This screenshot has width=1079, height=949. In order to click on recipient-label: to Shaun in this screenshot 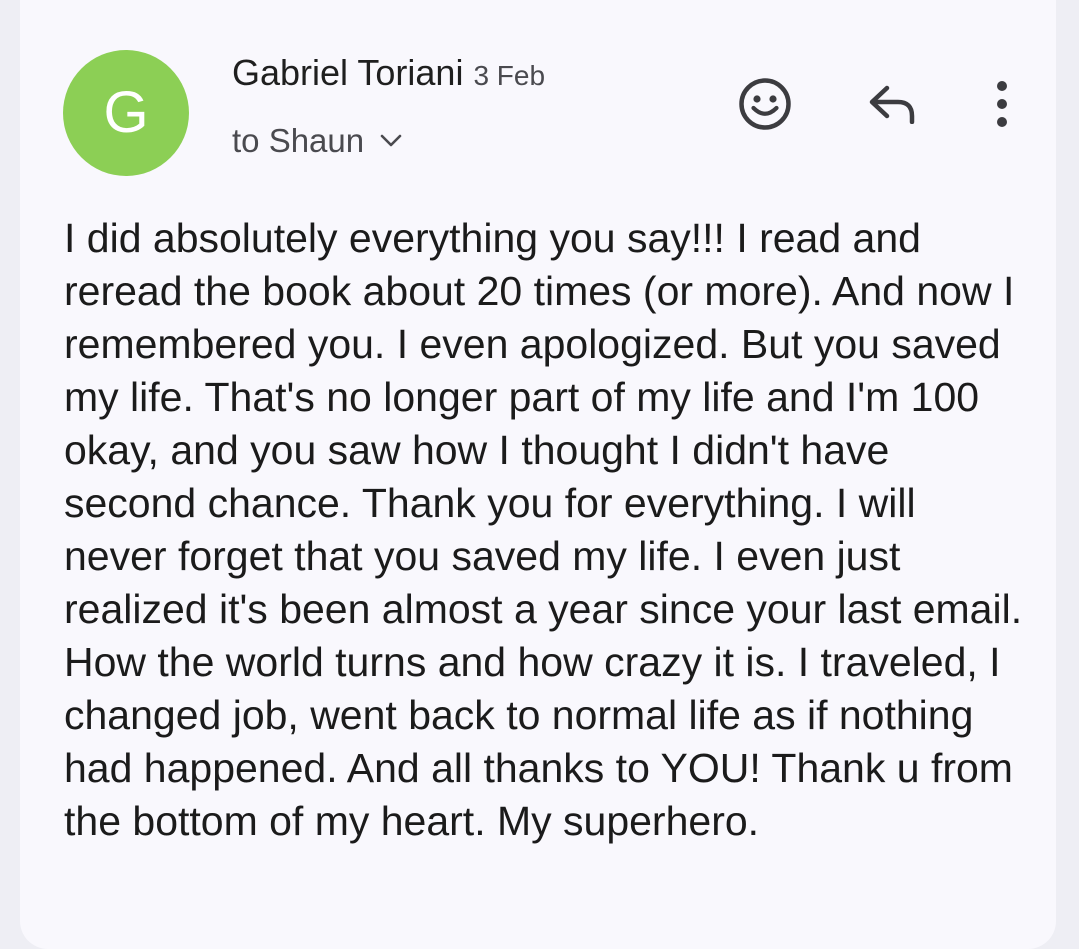, I will do `click(298, 140)`.